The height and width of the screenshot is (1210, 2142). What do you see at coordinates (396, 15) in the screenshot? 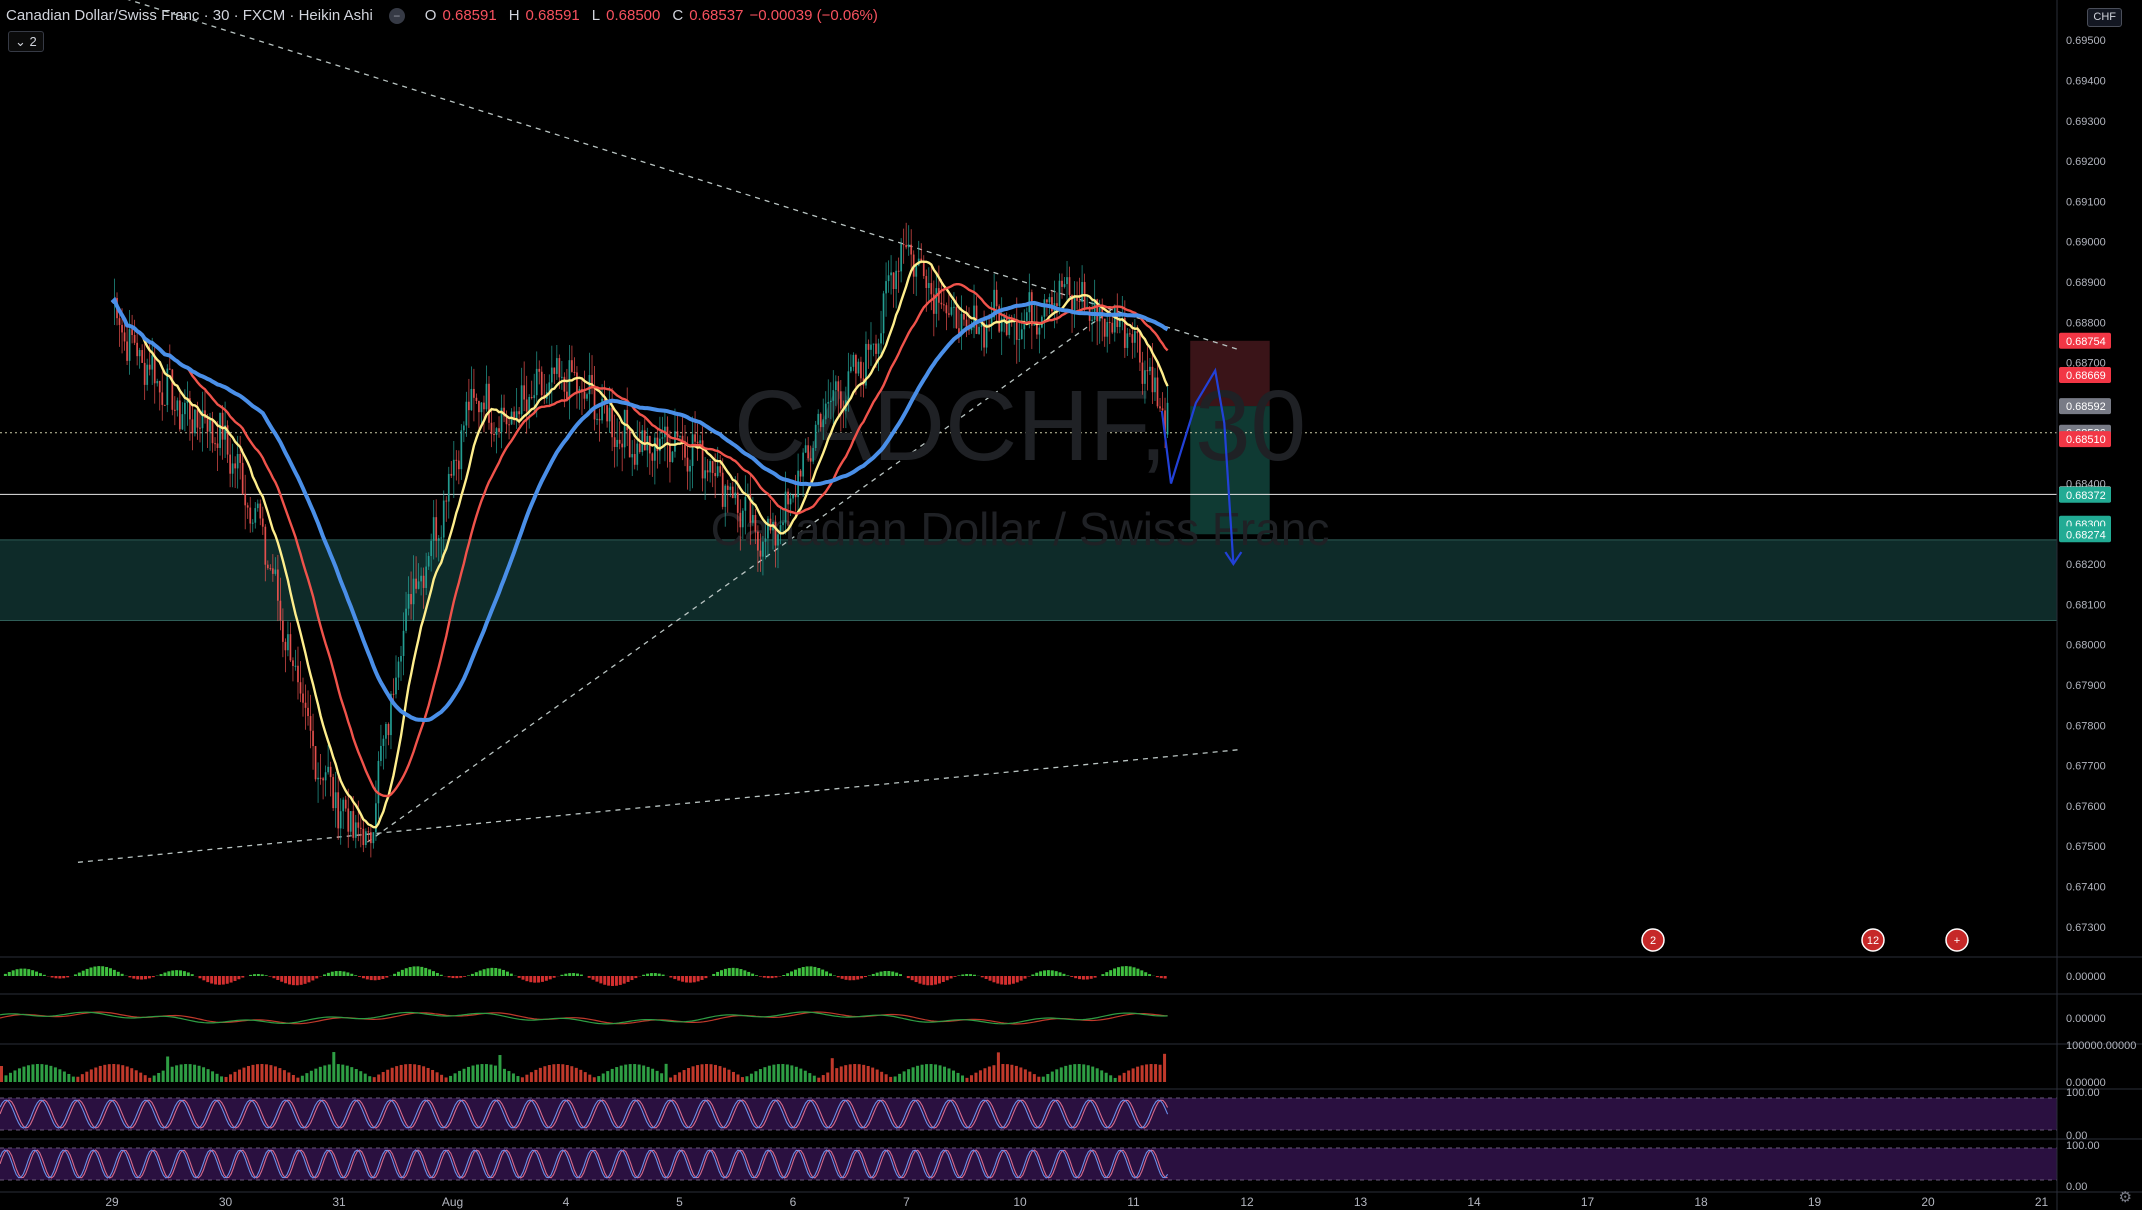
I see `hide-legend-icon: −` at bounding box center [396, 15].